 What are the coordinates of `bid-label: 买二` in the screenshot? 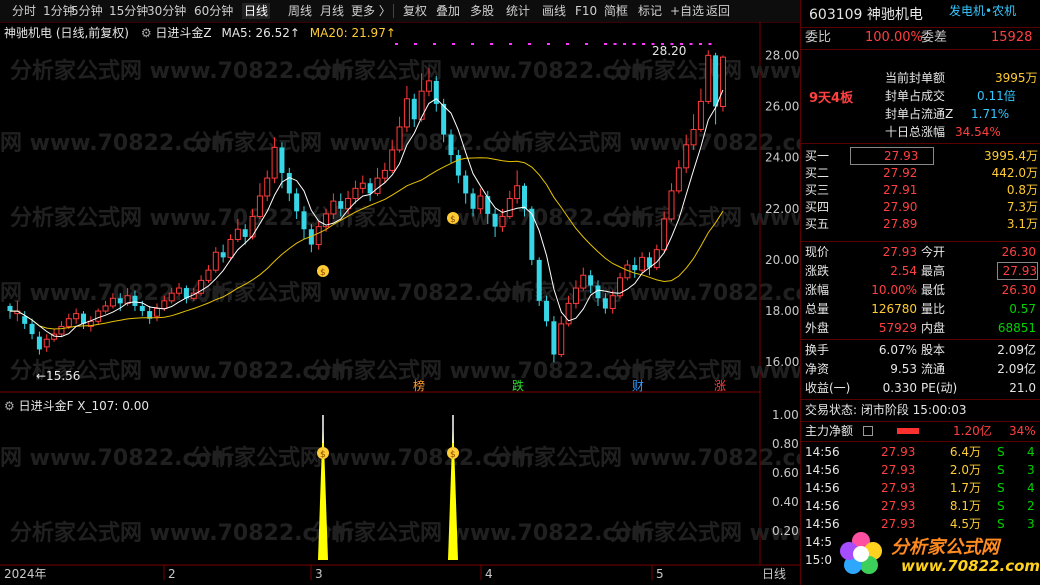 It's located at (817, 173).